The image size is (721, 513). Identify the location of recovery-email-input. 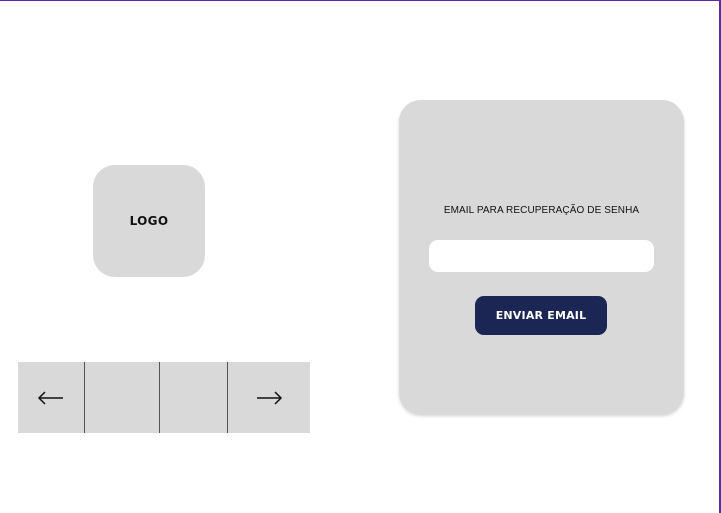
(541, 256).